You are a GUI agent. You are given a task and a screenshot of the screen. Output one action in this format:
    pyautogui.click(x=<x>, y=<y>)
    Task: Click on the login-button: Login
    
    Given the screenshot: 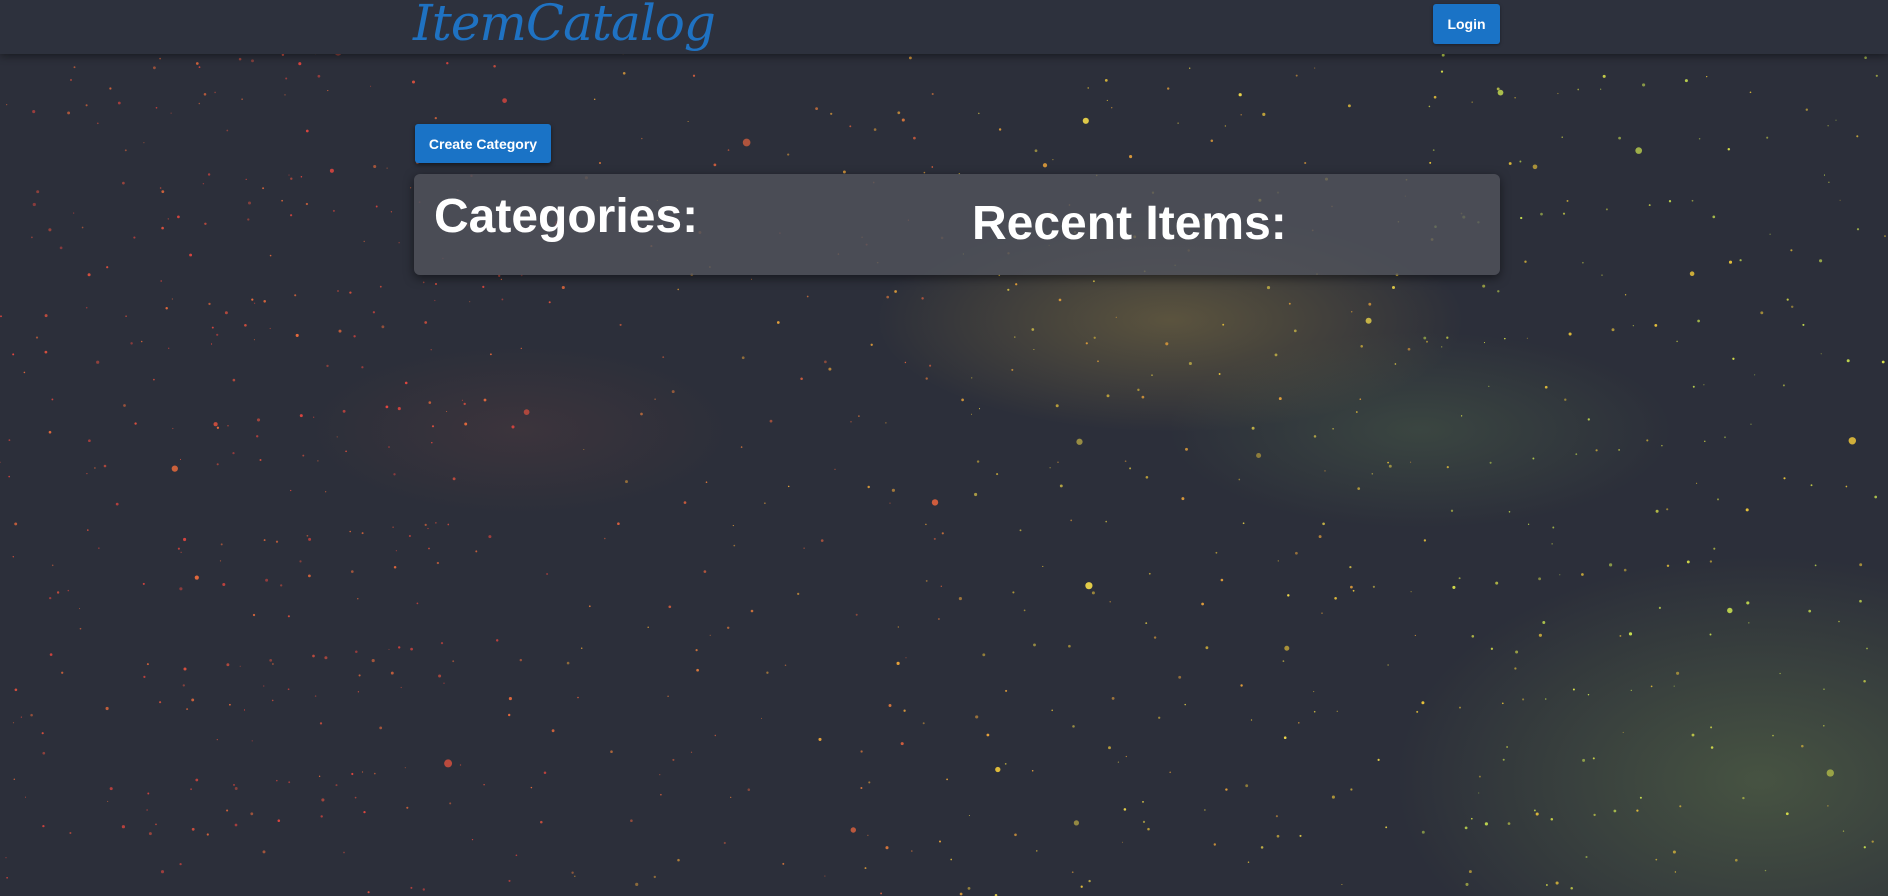 What is the action you would take?
    pyautogui.click(x=1466, y=24)
    